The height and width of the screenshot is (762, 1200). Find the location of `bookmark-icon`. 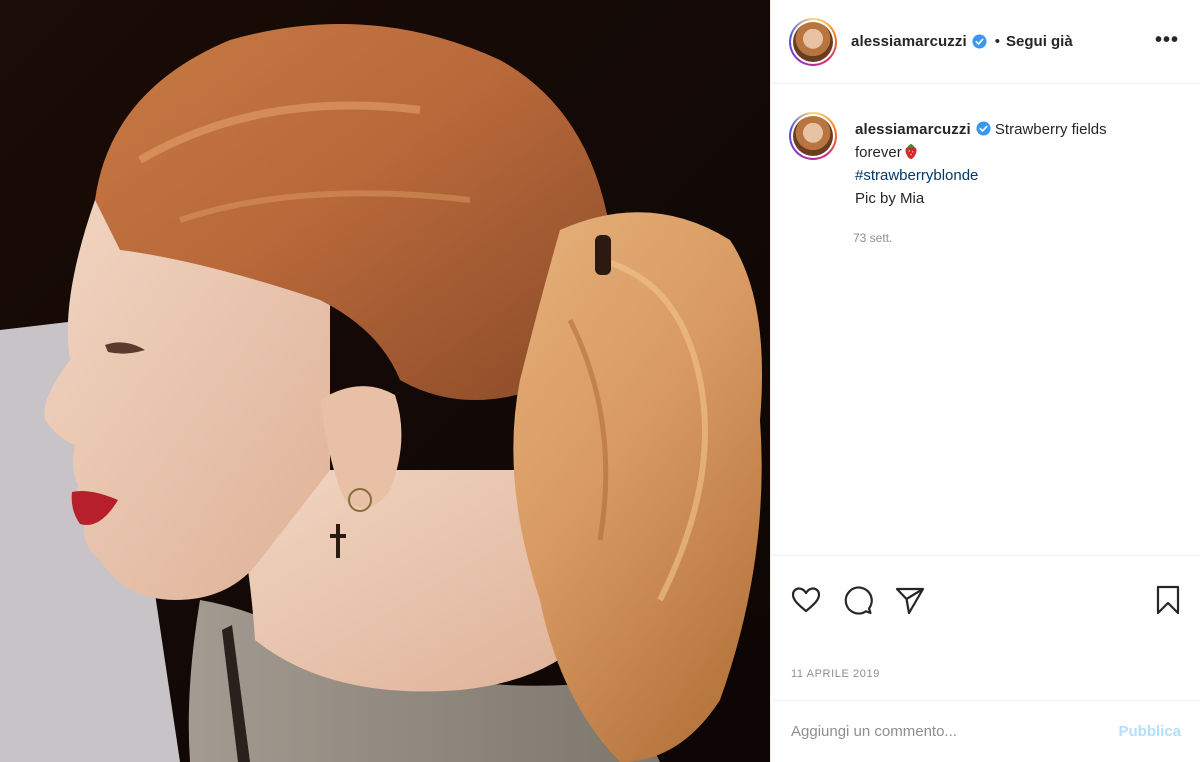

bookmark-icon is located at coordinates (1168, 600).